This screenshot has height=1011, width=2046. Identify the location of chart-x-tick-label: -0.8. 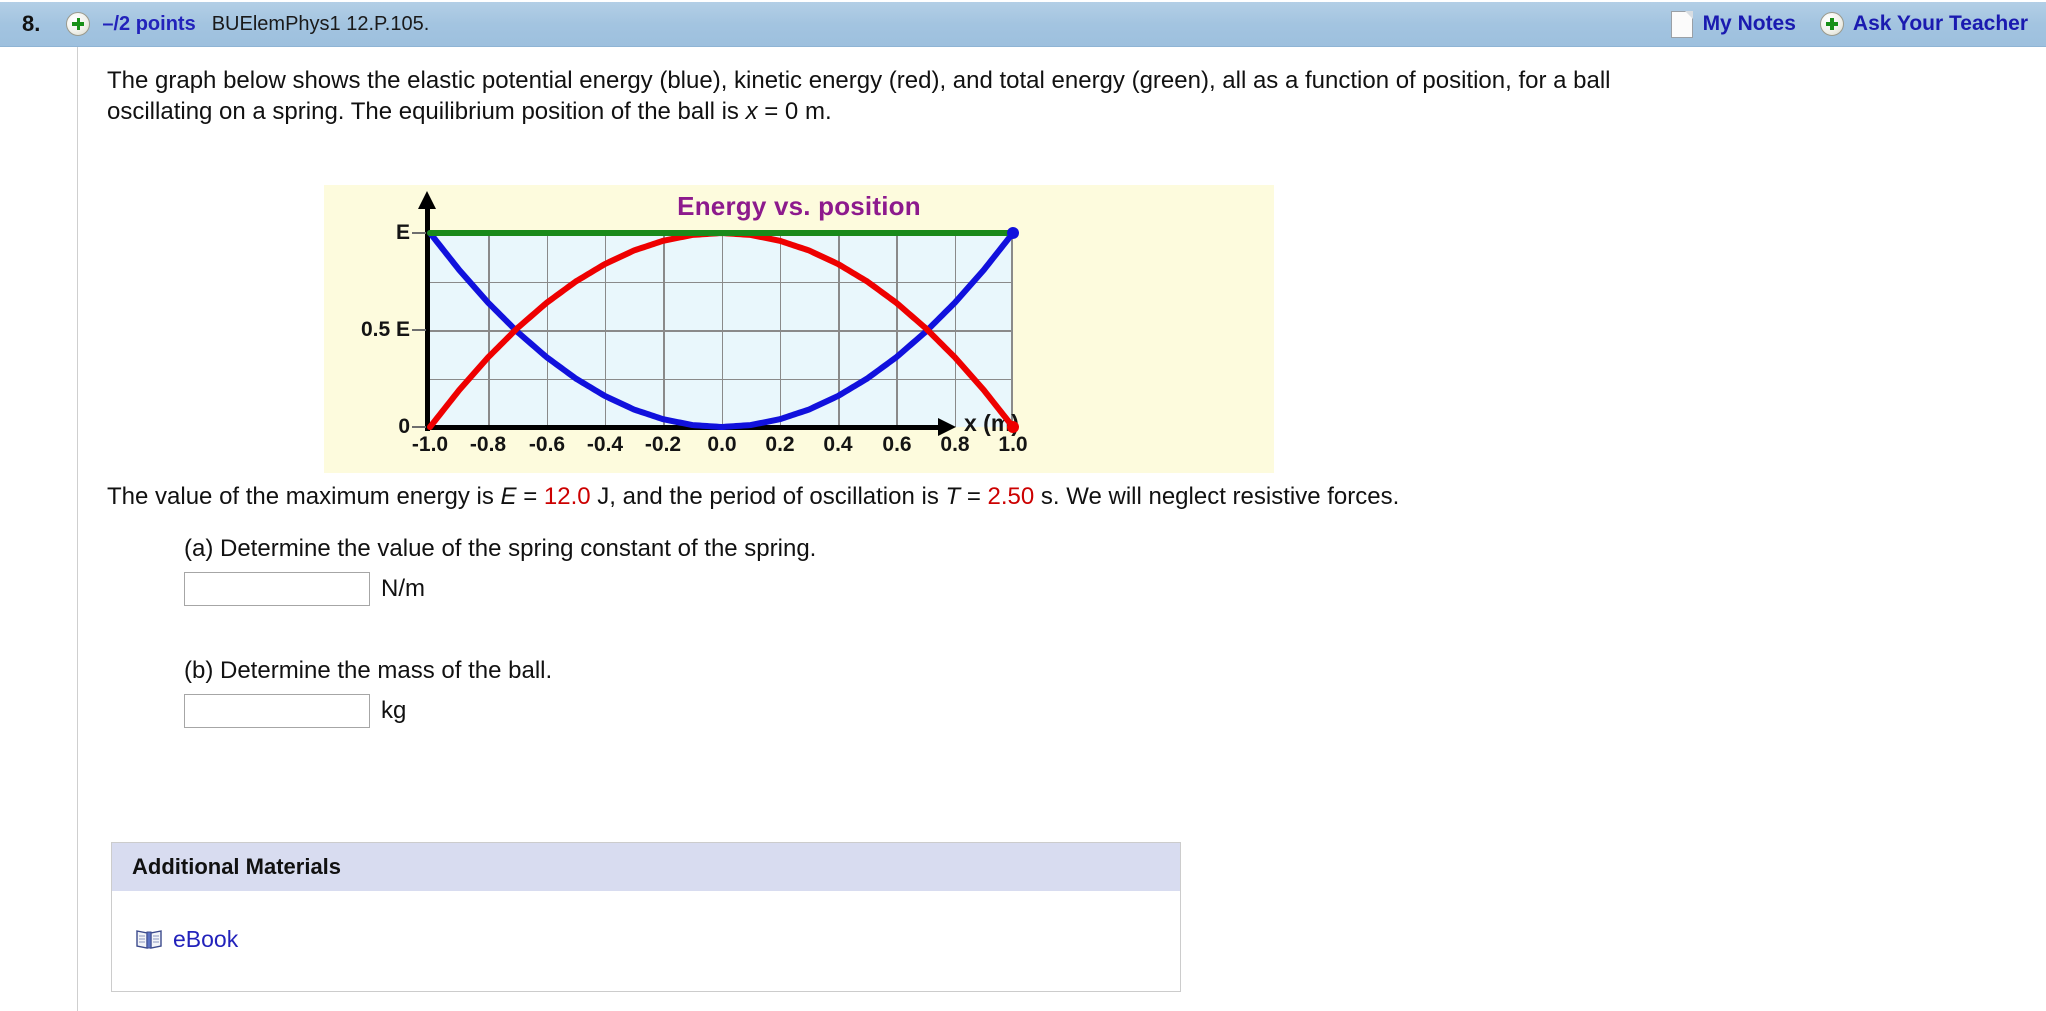
(488, 444).